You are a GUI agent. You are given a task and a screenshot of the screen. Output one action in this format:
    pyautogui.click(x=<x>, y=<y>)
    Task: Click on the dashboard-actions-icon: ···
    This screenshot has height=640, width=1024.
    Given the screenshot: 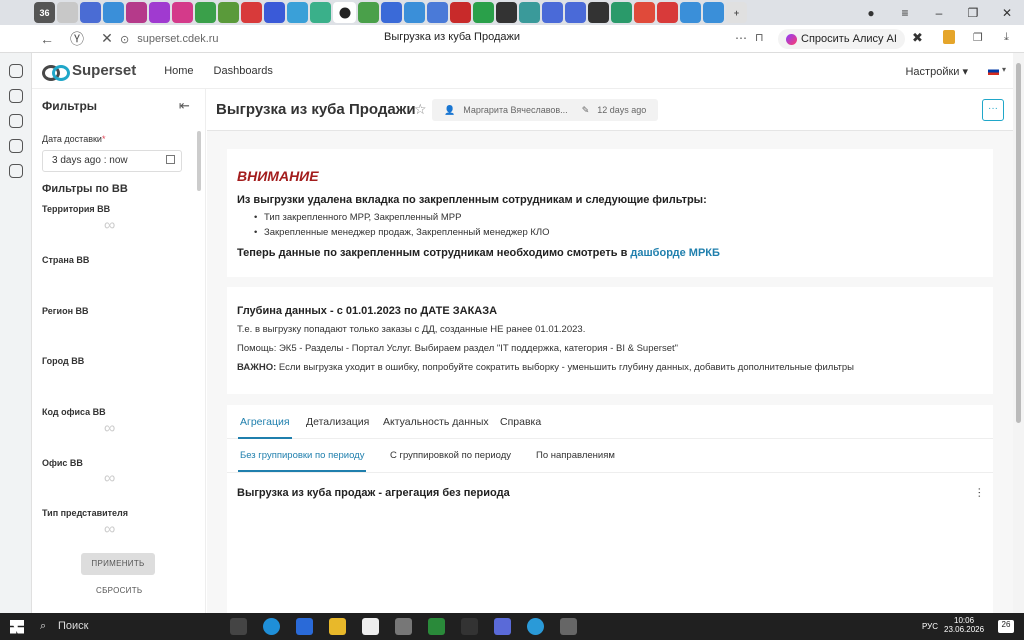 What is the action you would take?
    pyautogui.click(x=993, y=110)
    